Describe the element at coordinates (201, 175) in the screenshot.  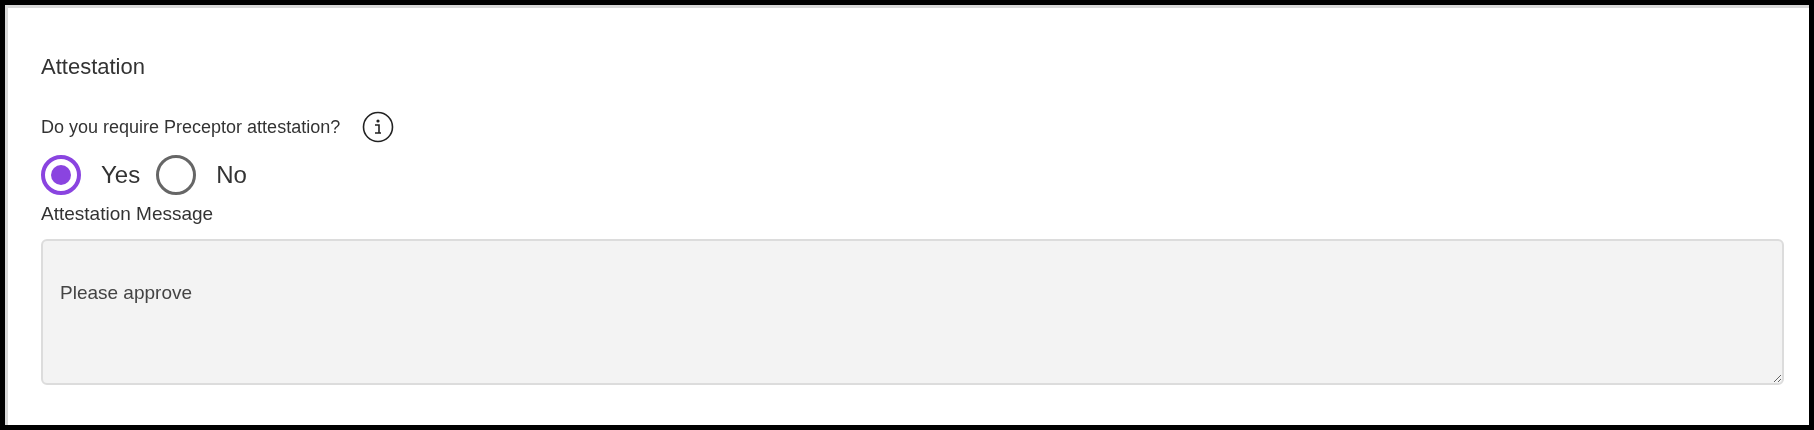
I see `radio-option: No` at that location.